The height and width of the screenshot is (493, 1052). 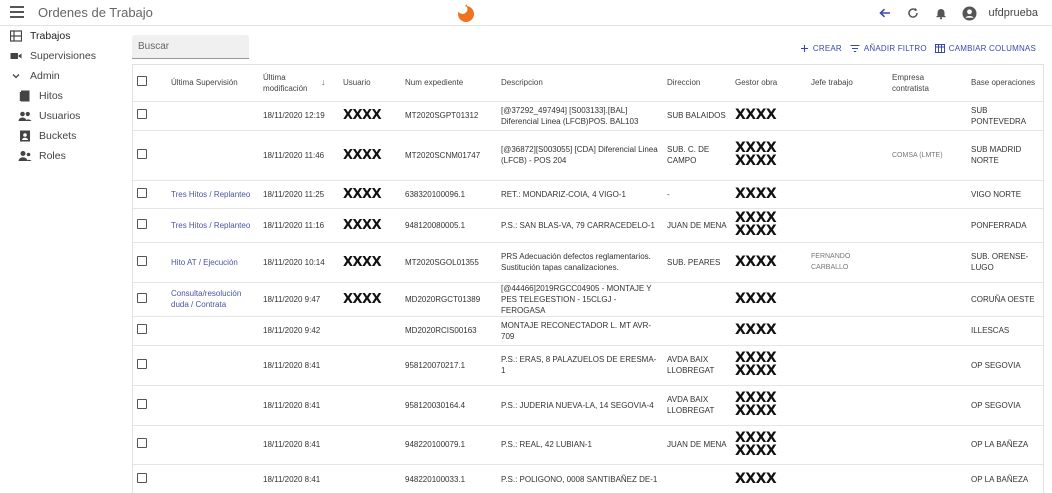 I want to click on change-columns-button: Cambiar columnas, so click(x=985, y=48).